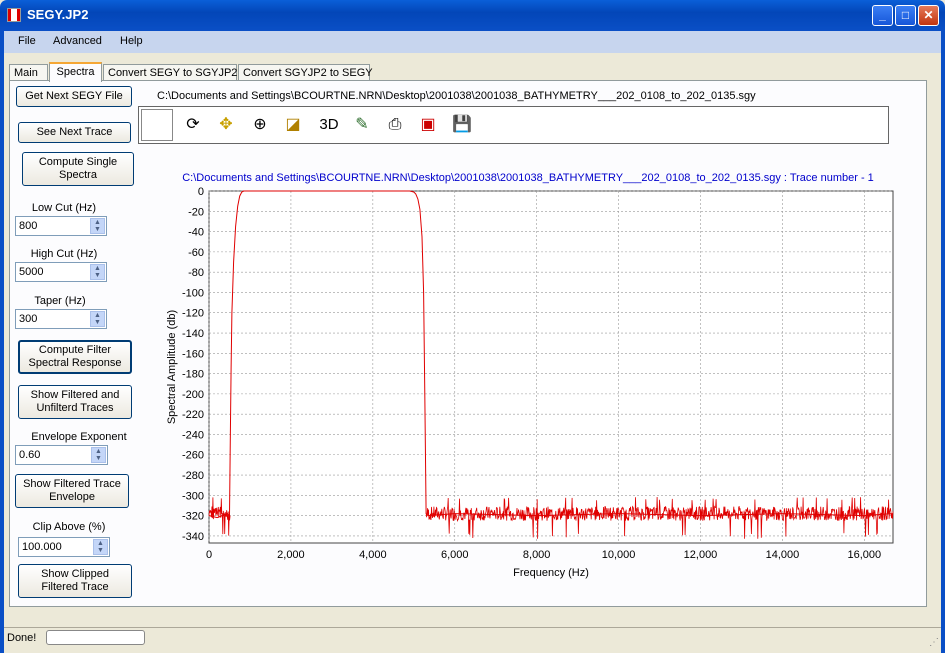  Describe the element at coordinates (193, 125) in the screenshot. I see `refresh-icon: ⟳` at that location.